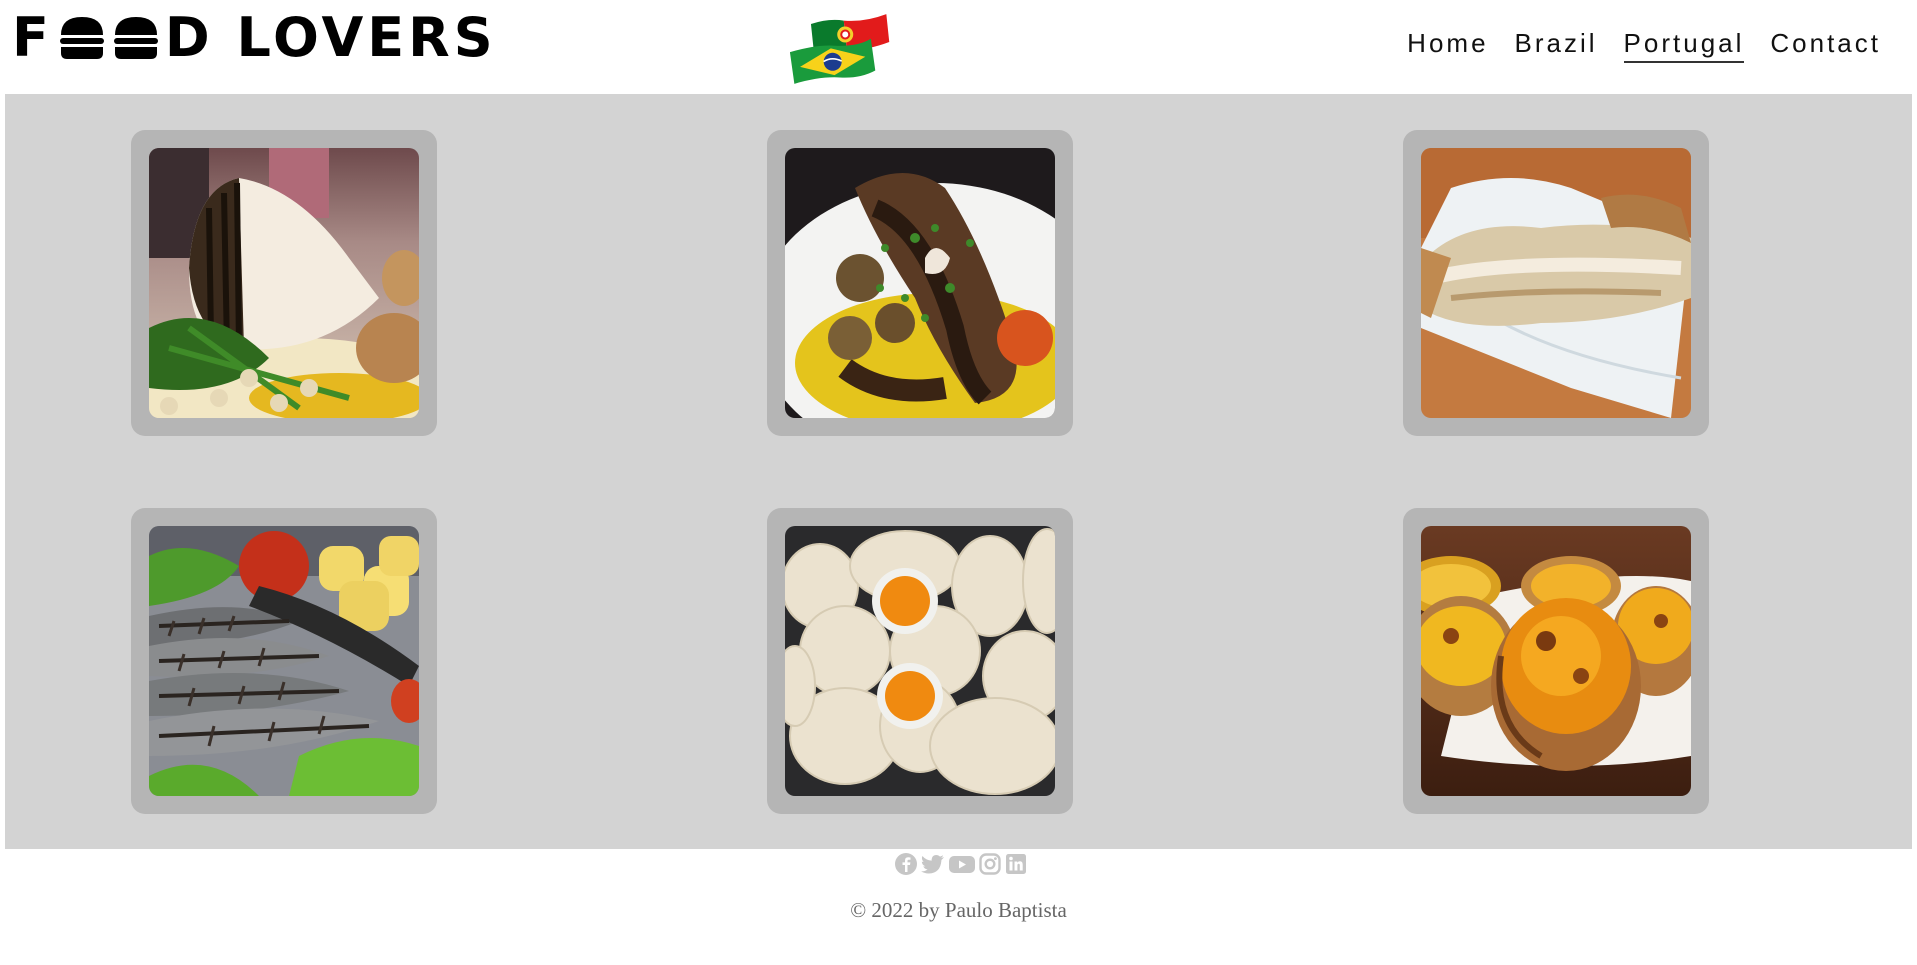 The height and width of the screenshot is (965, 1917). I want to click on nav-portugal: Portugal, so click(1684, 44).